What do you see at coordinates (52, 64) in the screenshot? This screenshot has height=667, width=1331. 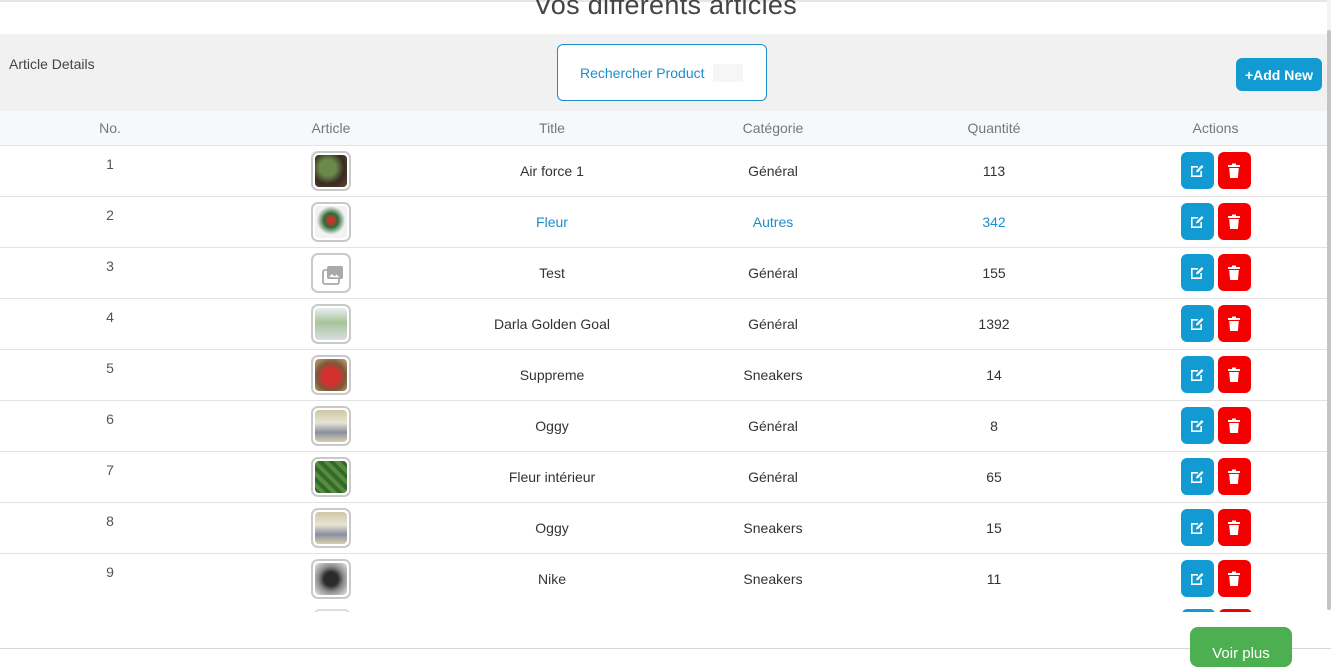 I see `article-details-label: Article Details` at bounding box center [52, 64].